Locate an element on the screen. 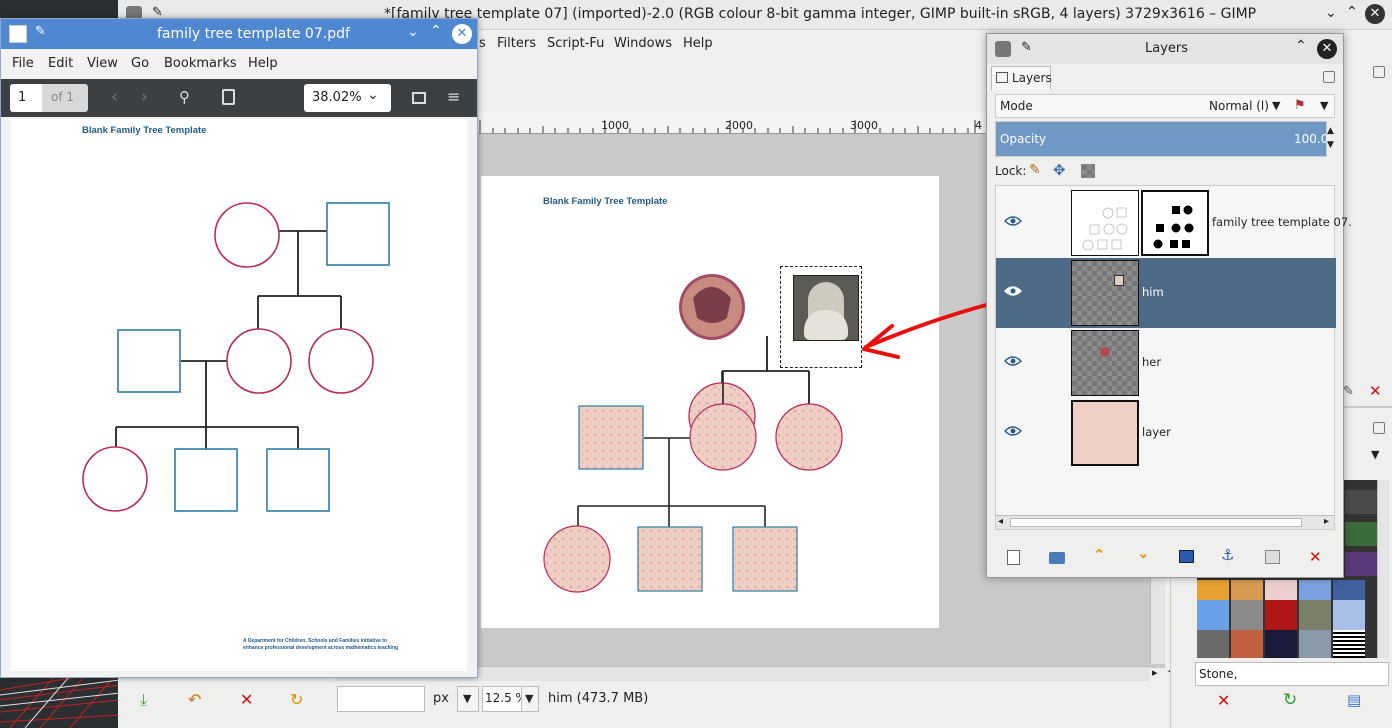  edit-icon: ✎ is located at coordinates (1348, 391).